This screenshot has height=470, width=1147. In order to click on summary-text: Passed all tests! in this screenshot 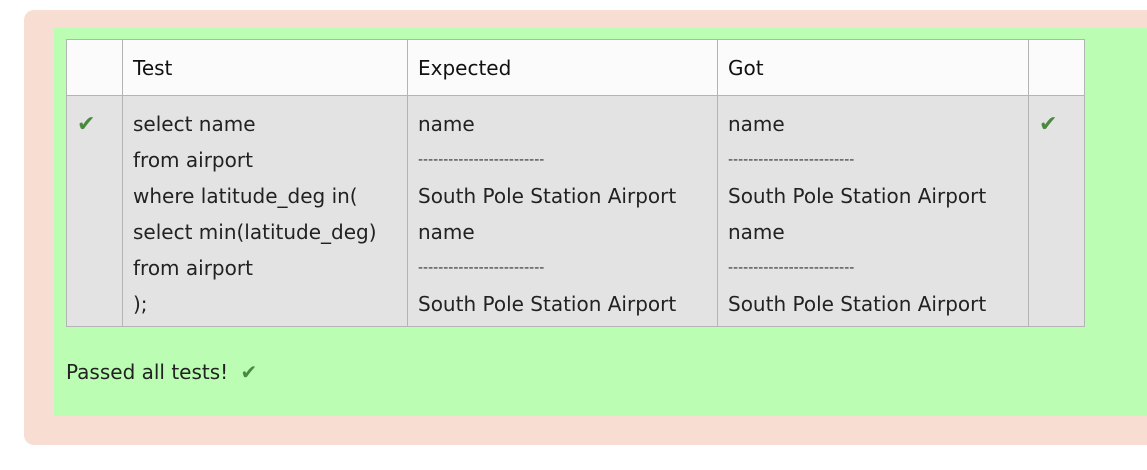, I will do `click(147, 372)`.